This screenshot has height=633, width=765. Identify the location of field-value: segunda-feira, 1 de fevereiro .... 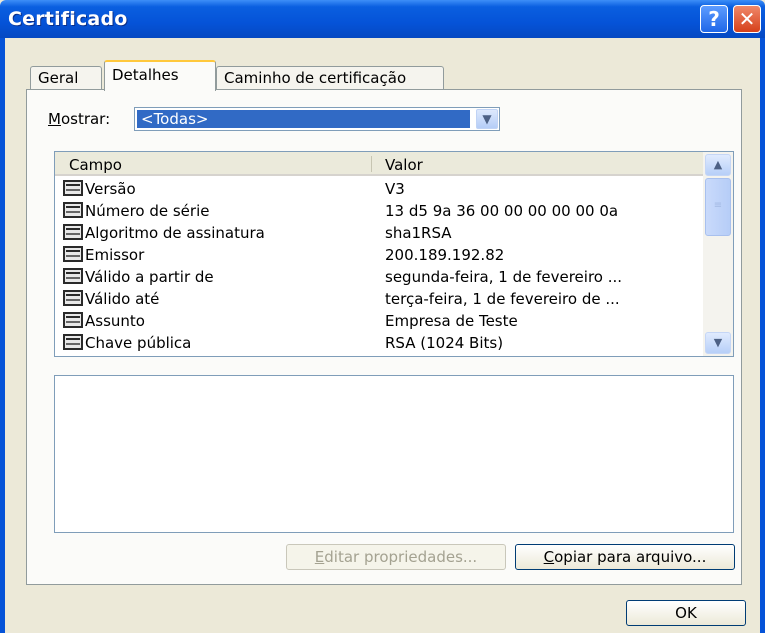
(504, 277).